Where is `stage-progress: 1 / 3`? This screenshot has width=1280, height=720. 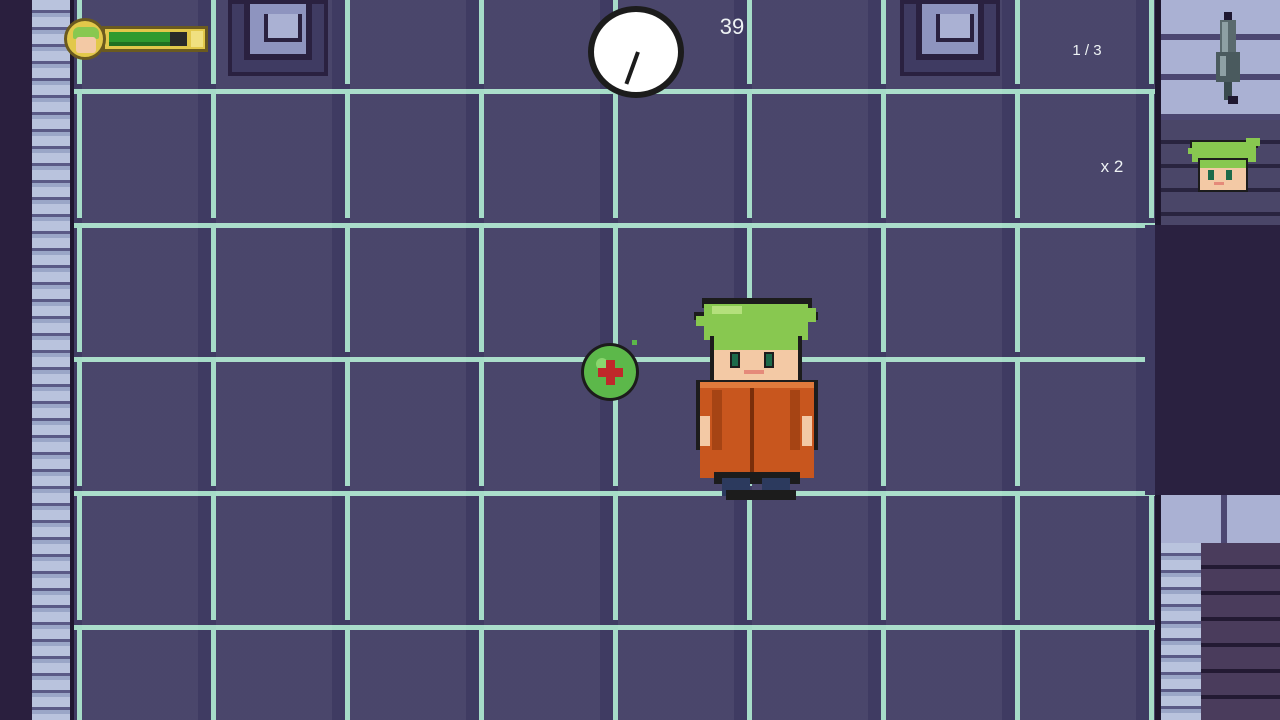
stage-progress: 1 / 3 is located at coordinates (1087, 50).